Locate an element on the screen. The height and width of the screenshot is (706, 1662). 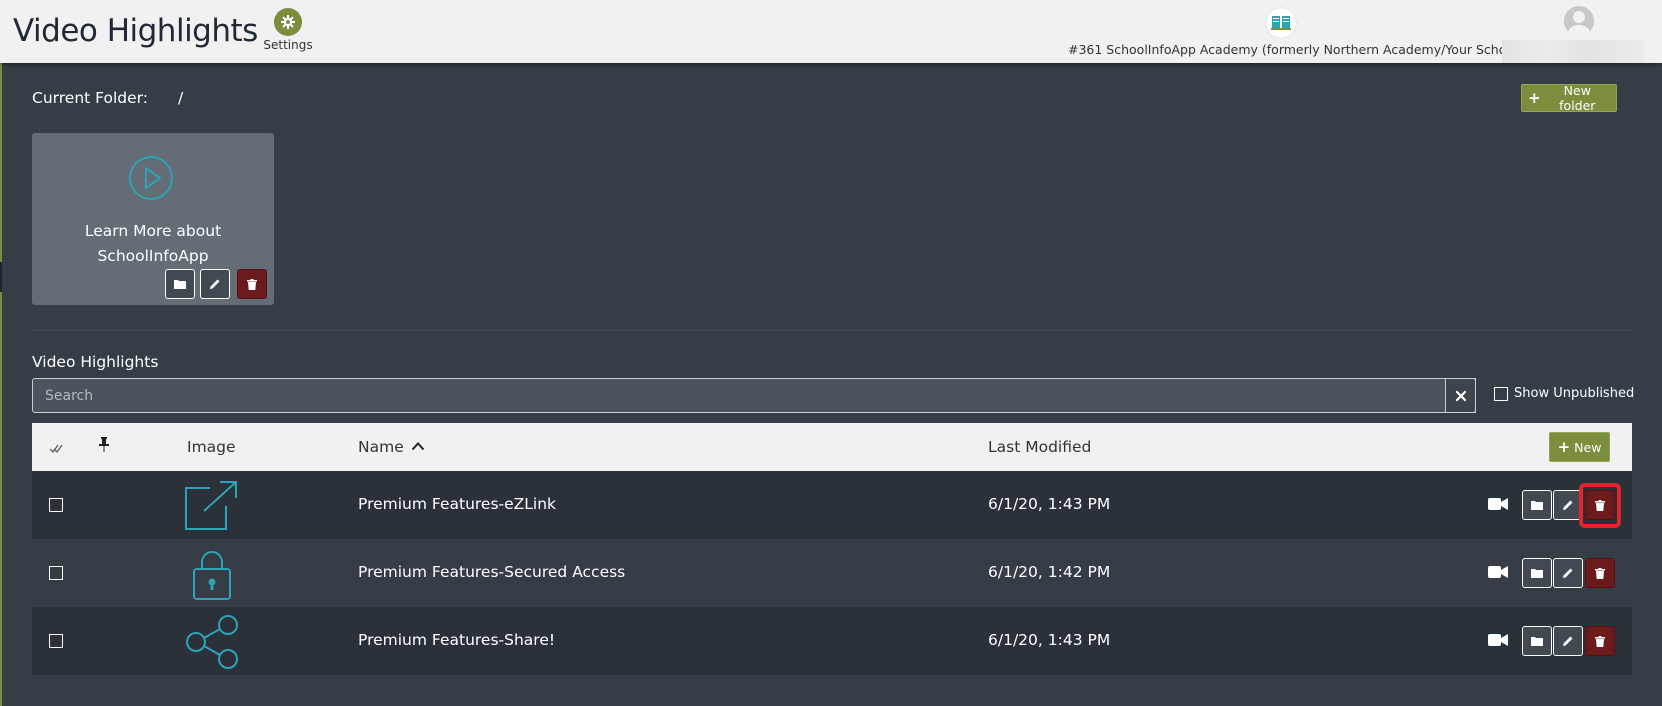
user-menu is located at coordinates (1573, 34).